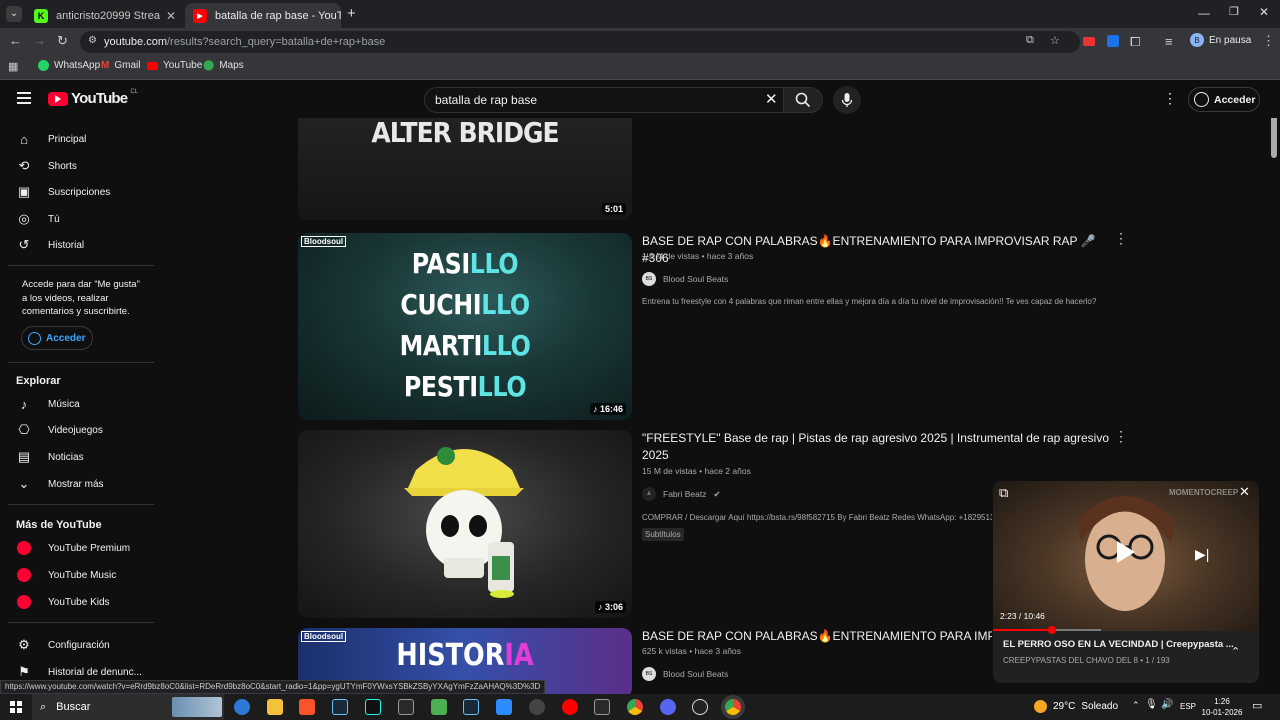 The image size is (1280, 720). I want to click on forward-icon: →, so click(39, 40).